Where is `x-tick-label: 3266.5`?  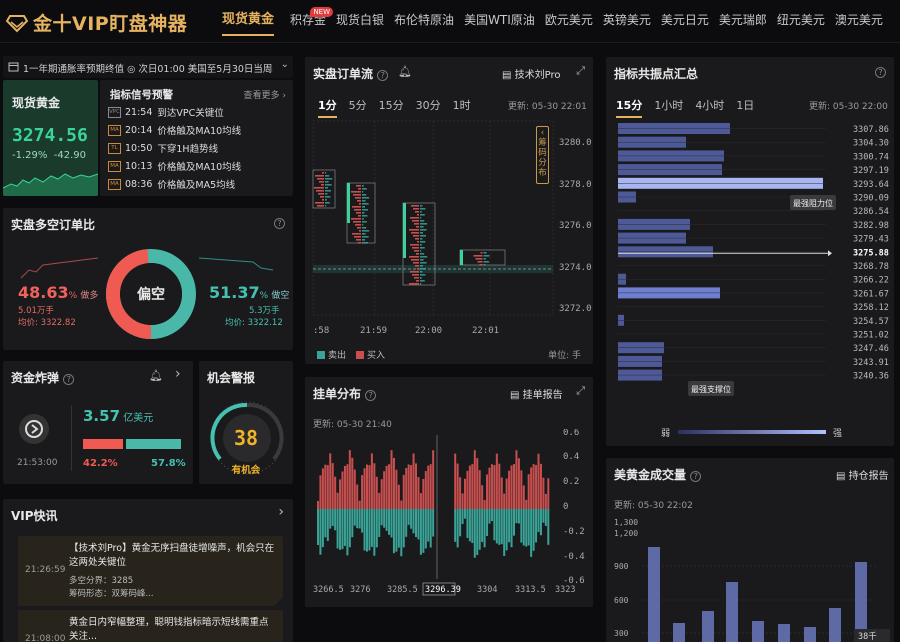 x-tick-label: 3266.5 is located at coordinates (328, 590).